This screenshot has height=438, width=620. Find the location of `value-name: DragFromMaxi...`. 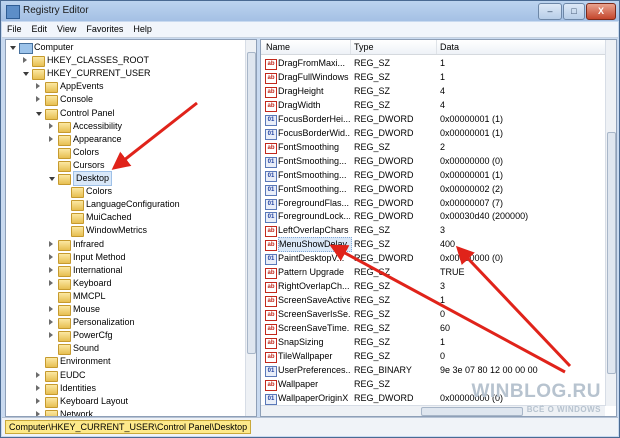

value-name: DragFromMaxi... is located at coordinates (312, 63).